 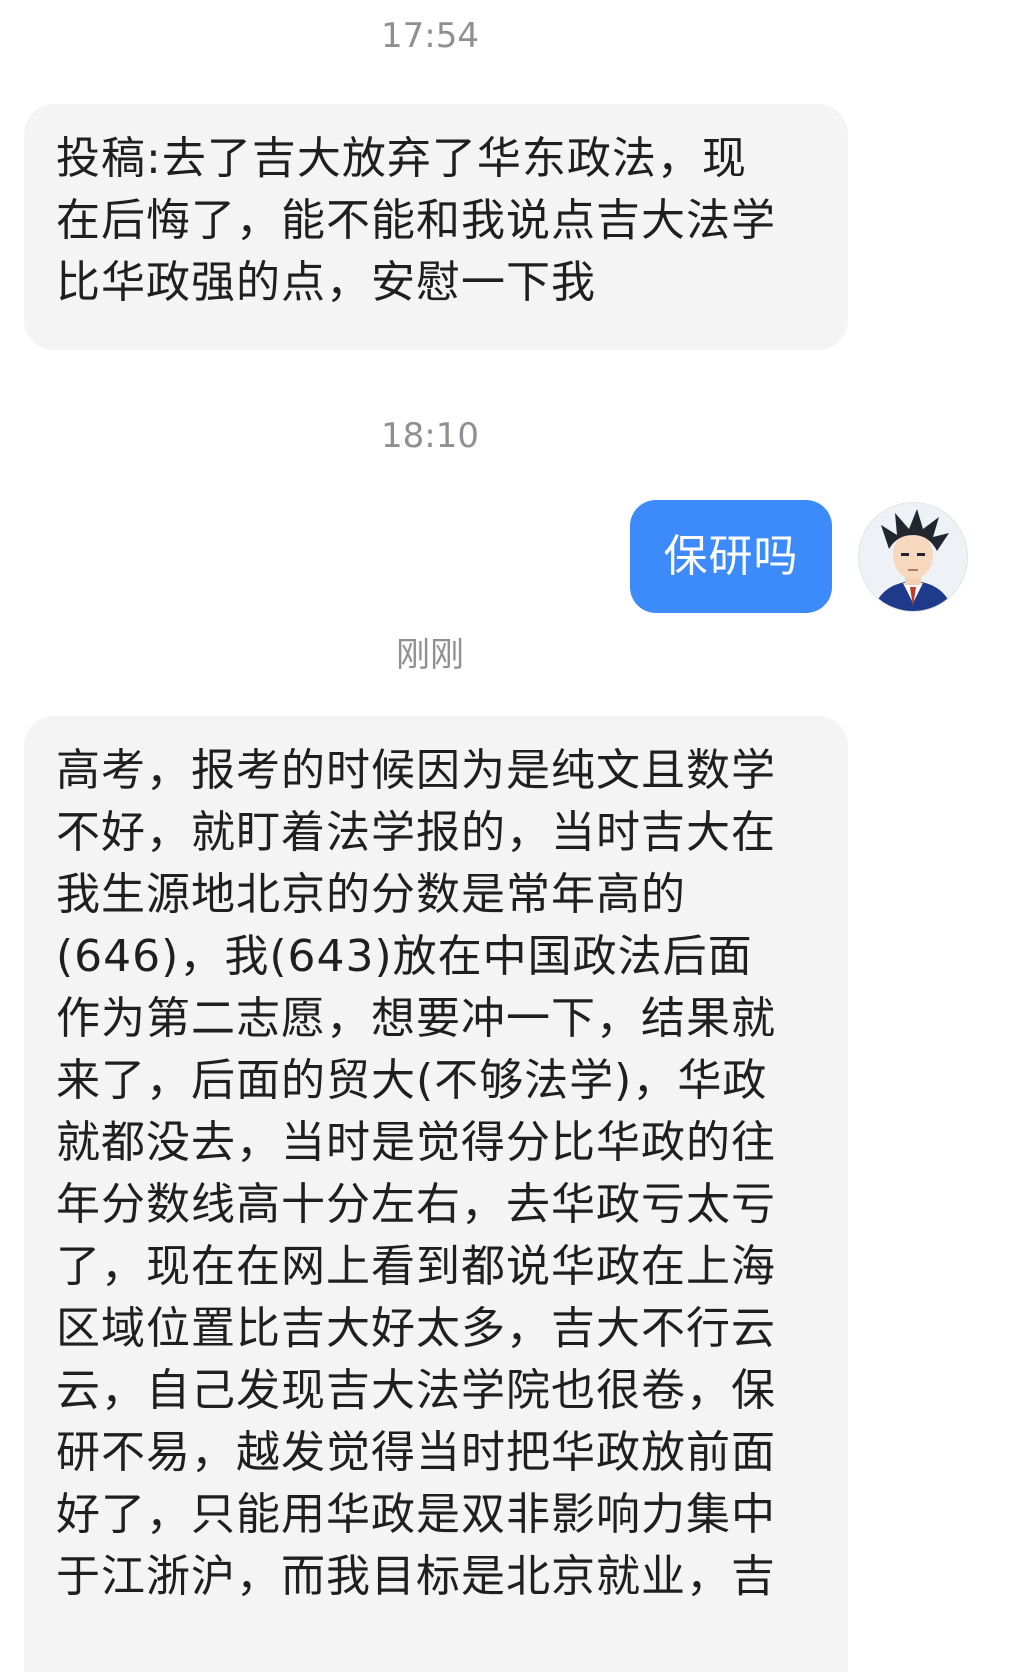 What do you see at coordinates (430, 436) in the screenshot?
I see `timestamp-1810: 18:10` at bounding box center [430, 436].